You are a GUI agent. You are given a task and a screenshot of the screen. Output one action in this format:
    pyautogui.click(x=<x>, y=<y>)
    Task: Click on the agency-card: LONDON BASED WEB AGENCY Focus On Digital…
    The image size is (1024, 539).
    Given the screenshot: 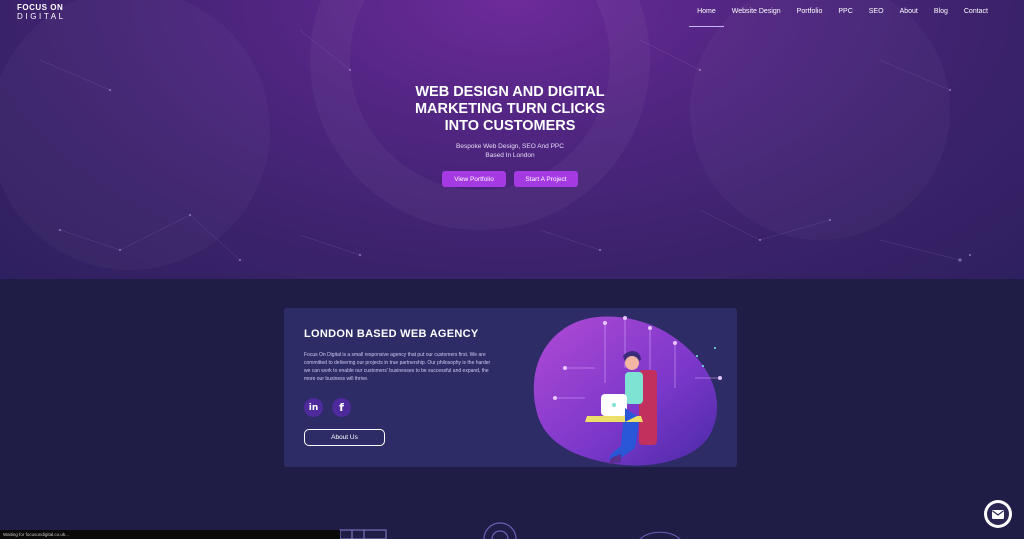 What is the action you would take?
    pyautogui.click(x=510, y=387)
    